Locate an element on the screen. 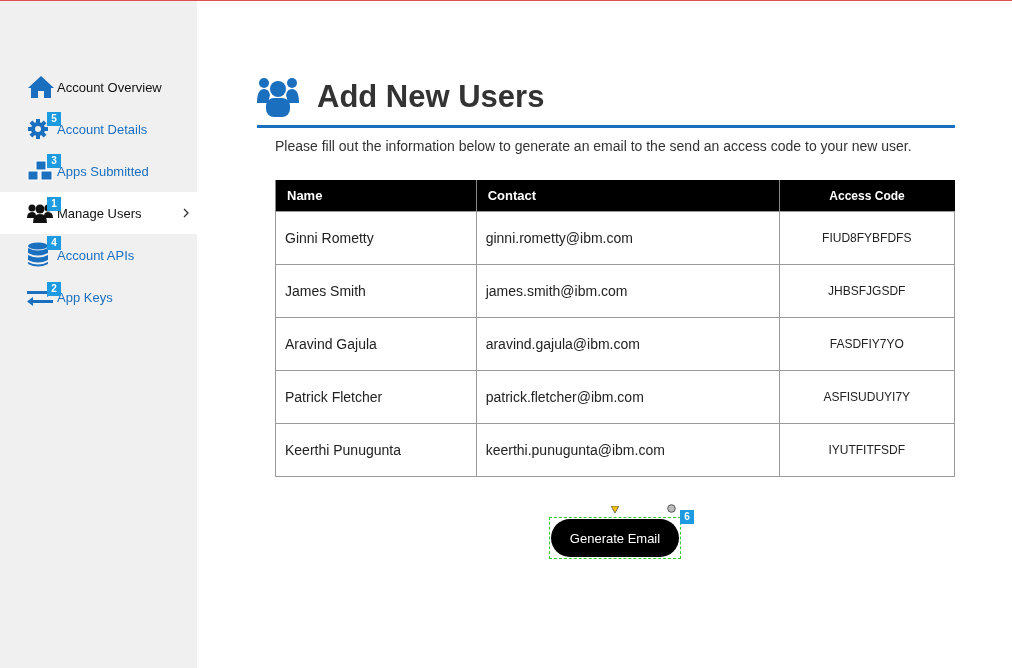 This screenshot has width=1012, height=668. table-cell: aravind.gajula@ibm.com is located at coordinates (628, 344).